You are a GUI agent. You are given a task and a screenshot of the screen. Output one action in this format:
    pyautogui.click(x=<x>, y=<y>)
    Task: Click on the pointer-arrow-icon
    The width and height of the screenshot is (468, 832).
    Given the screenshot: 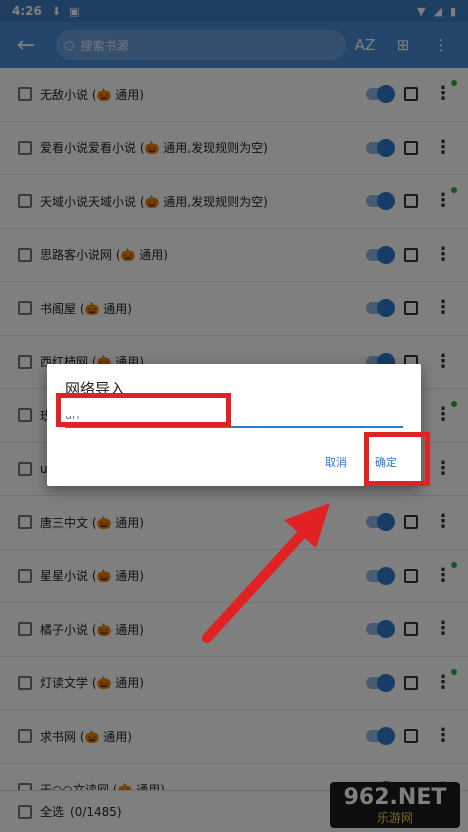 What is the action you would take?
    pyautogui.click(x=266, y=573)
    